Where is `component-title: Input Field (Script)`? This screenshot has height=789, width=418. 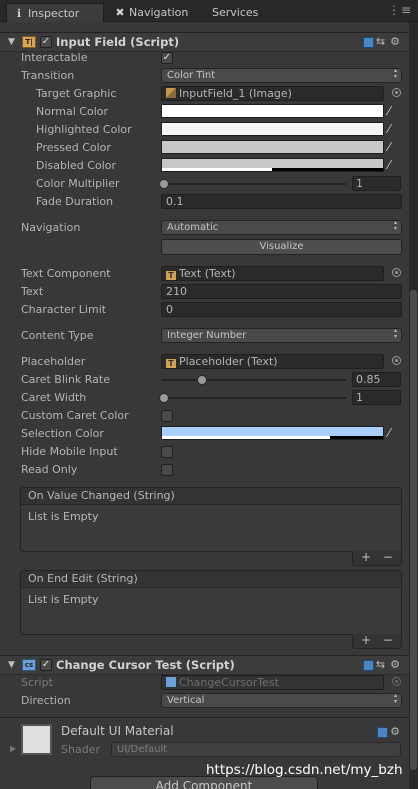
component-title: Input Field (Script) is located at coordinates (118, 42).